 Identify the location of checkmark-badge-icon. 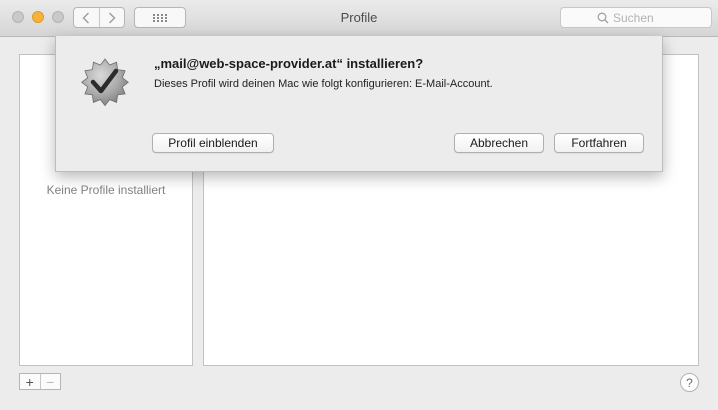
(105, 82).